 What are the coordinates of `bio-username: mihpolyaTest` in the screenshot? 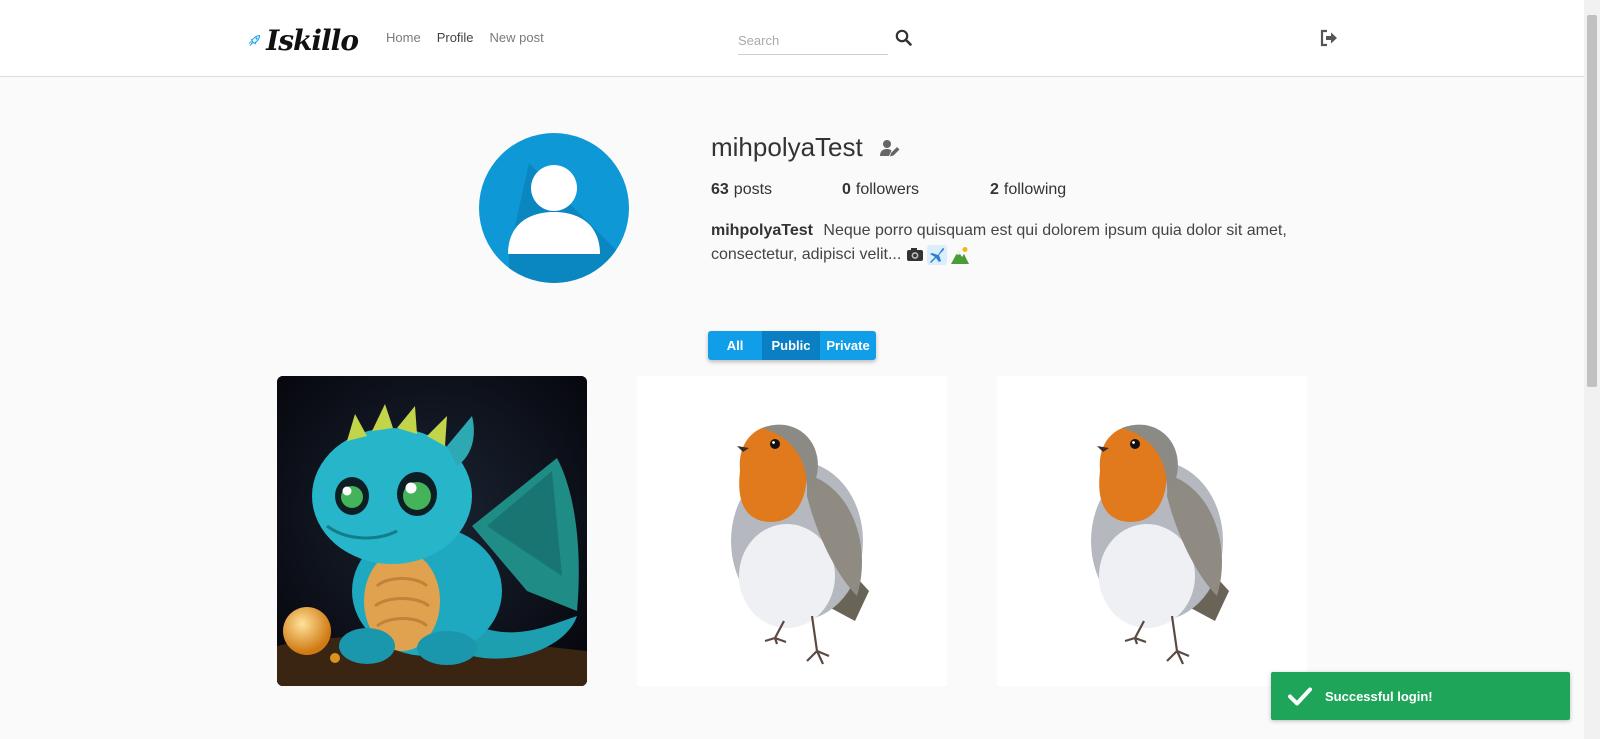 It's located at (762, 230).